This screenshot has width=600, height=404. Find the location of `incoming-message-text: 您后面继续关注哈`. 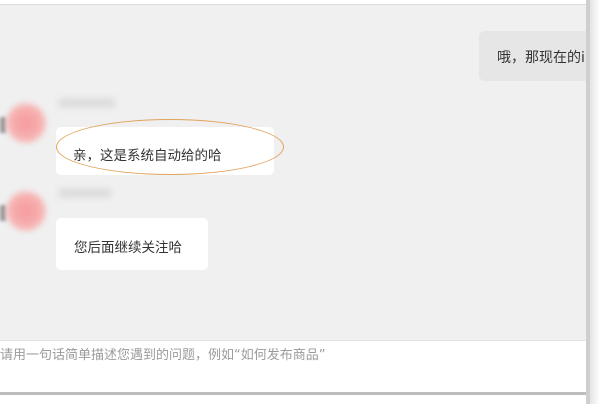

incoming-message-text: 您后面继续关注哈 is located at coordinates (128, 248).